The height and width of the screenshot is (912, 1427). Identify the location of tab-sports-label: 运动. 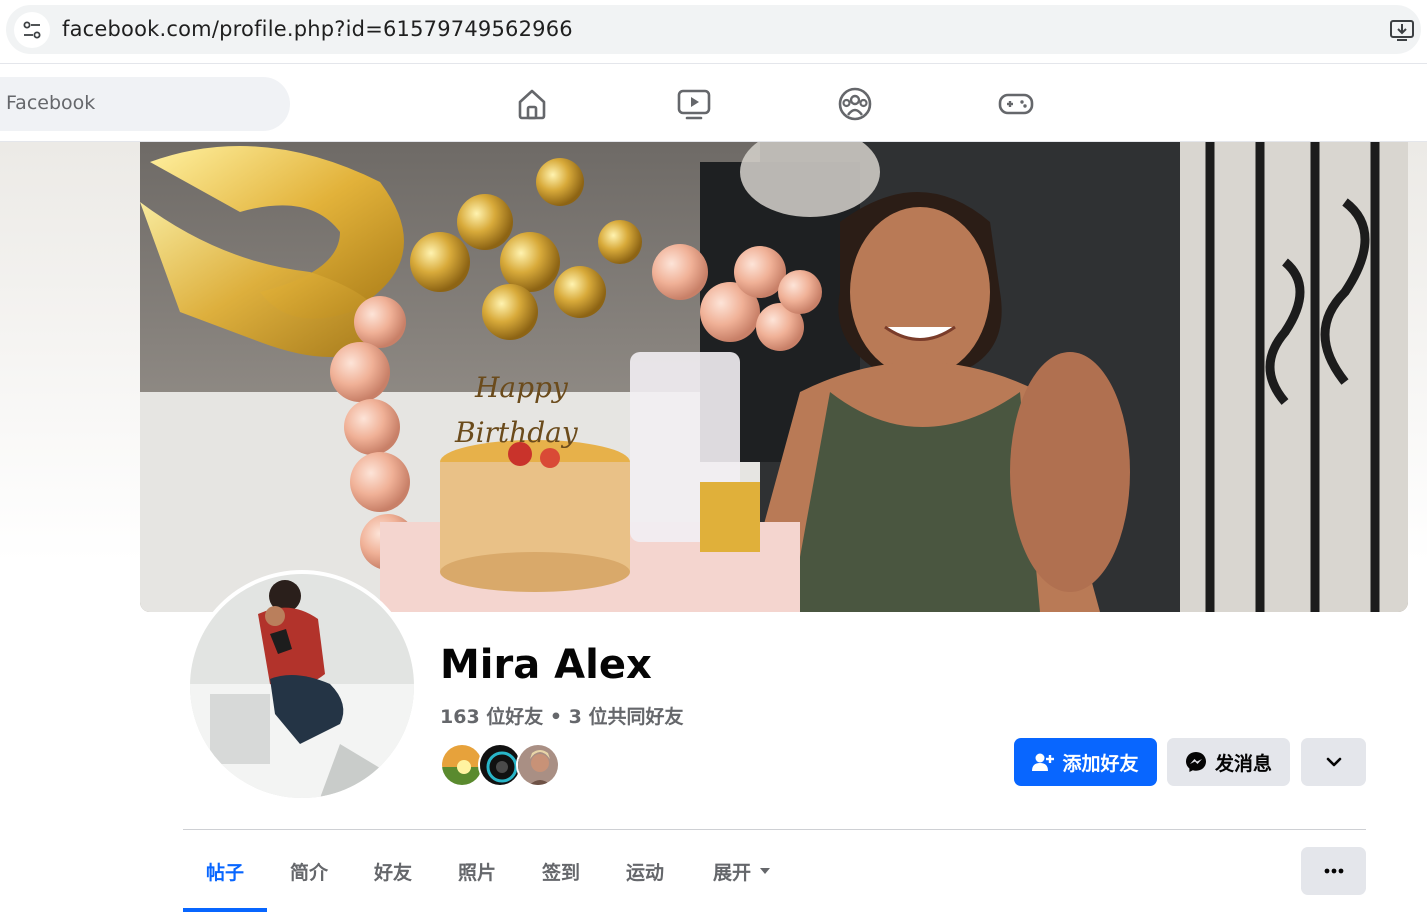
(644, 872).